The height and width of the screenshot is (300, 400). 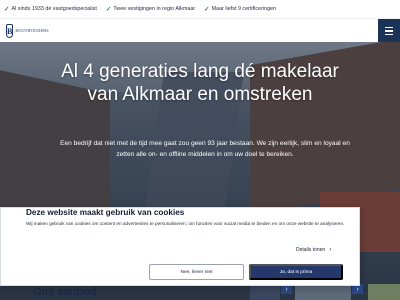 I want to click on logo-text: ROOTHOUDERS, so click(x=32, y=30).